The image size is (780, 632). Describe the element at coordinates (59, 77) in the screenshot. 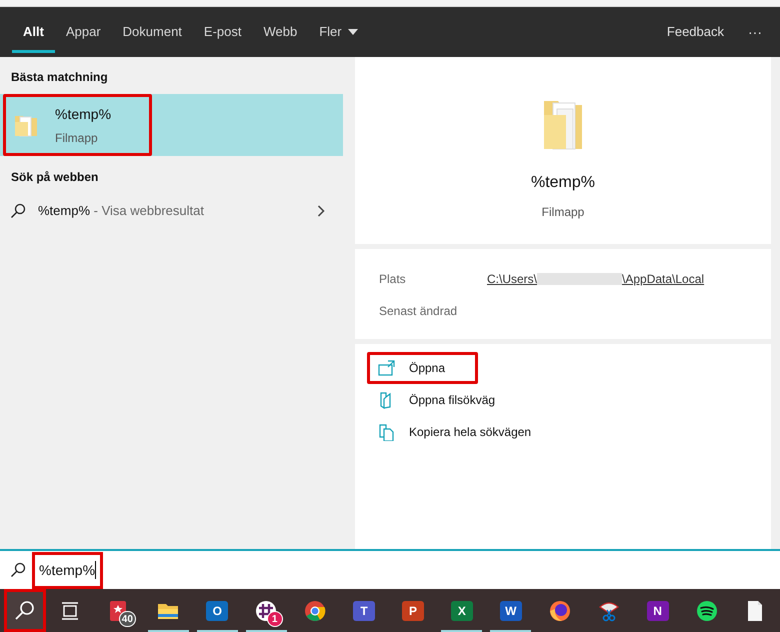

I see `section-heading: Bästa matchning` at that location.